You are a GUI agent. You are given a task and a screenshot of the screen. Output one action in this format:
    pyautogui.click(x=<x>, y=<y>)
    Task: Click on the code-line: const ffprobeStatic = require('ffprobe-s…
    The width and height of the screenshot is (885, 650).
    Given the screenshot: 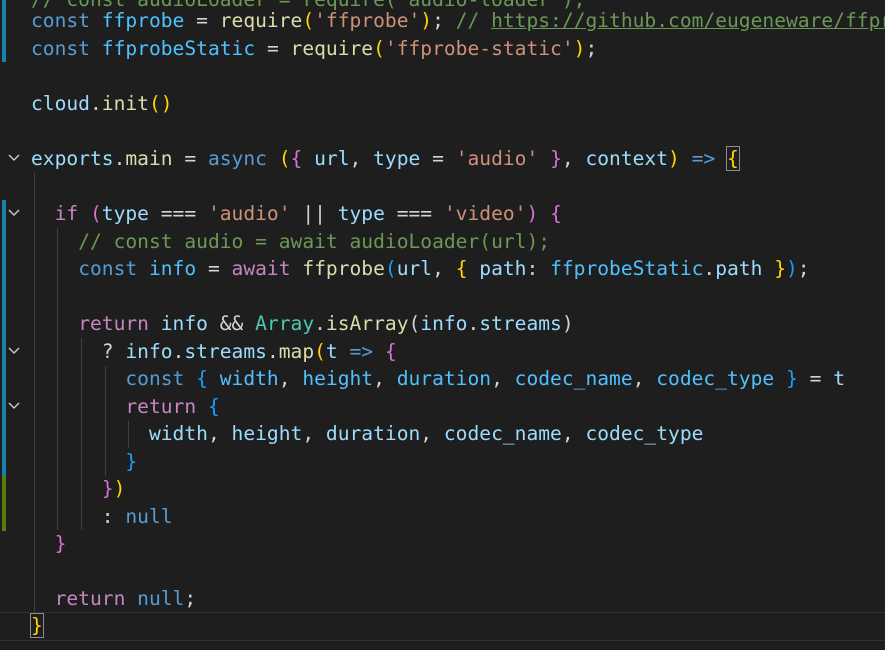 What is the action you would take?
    pyautogui.click(x=442, y=49)
    